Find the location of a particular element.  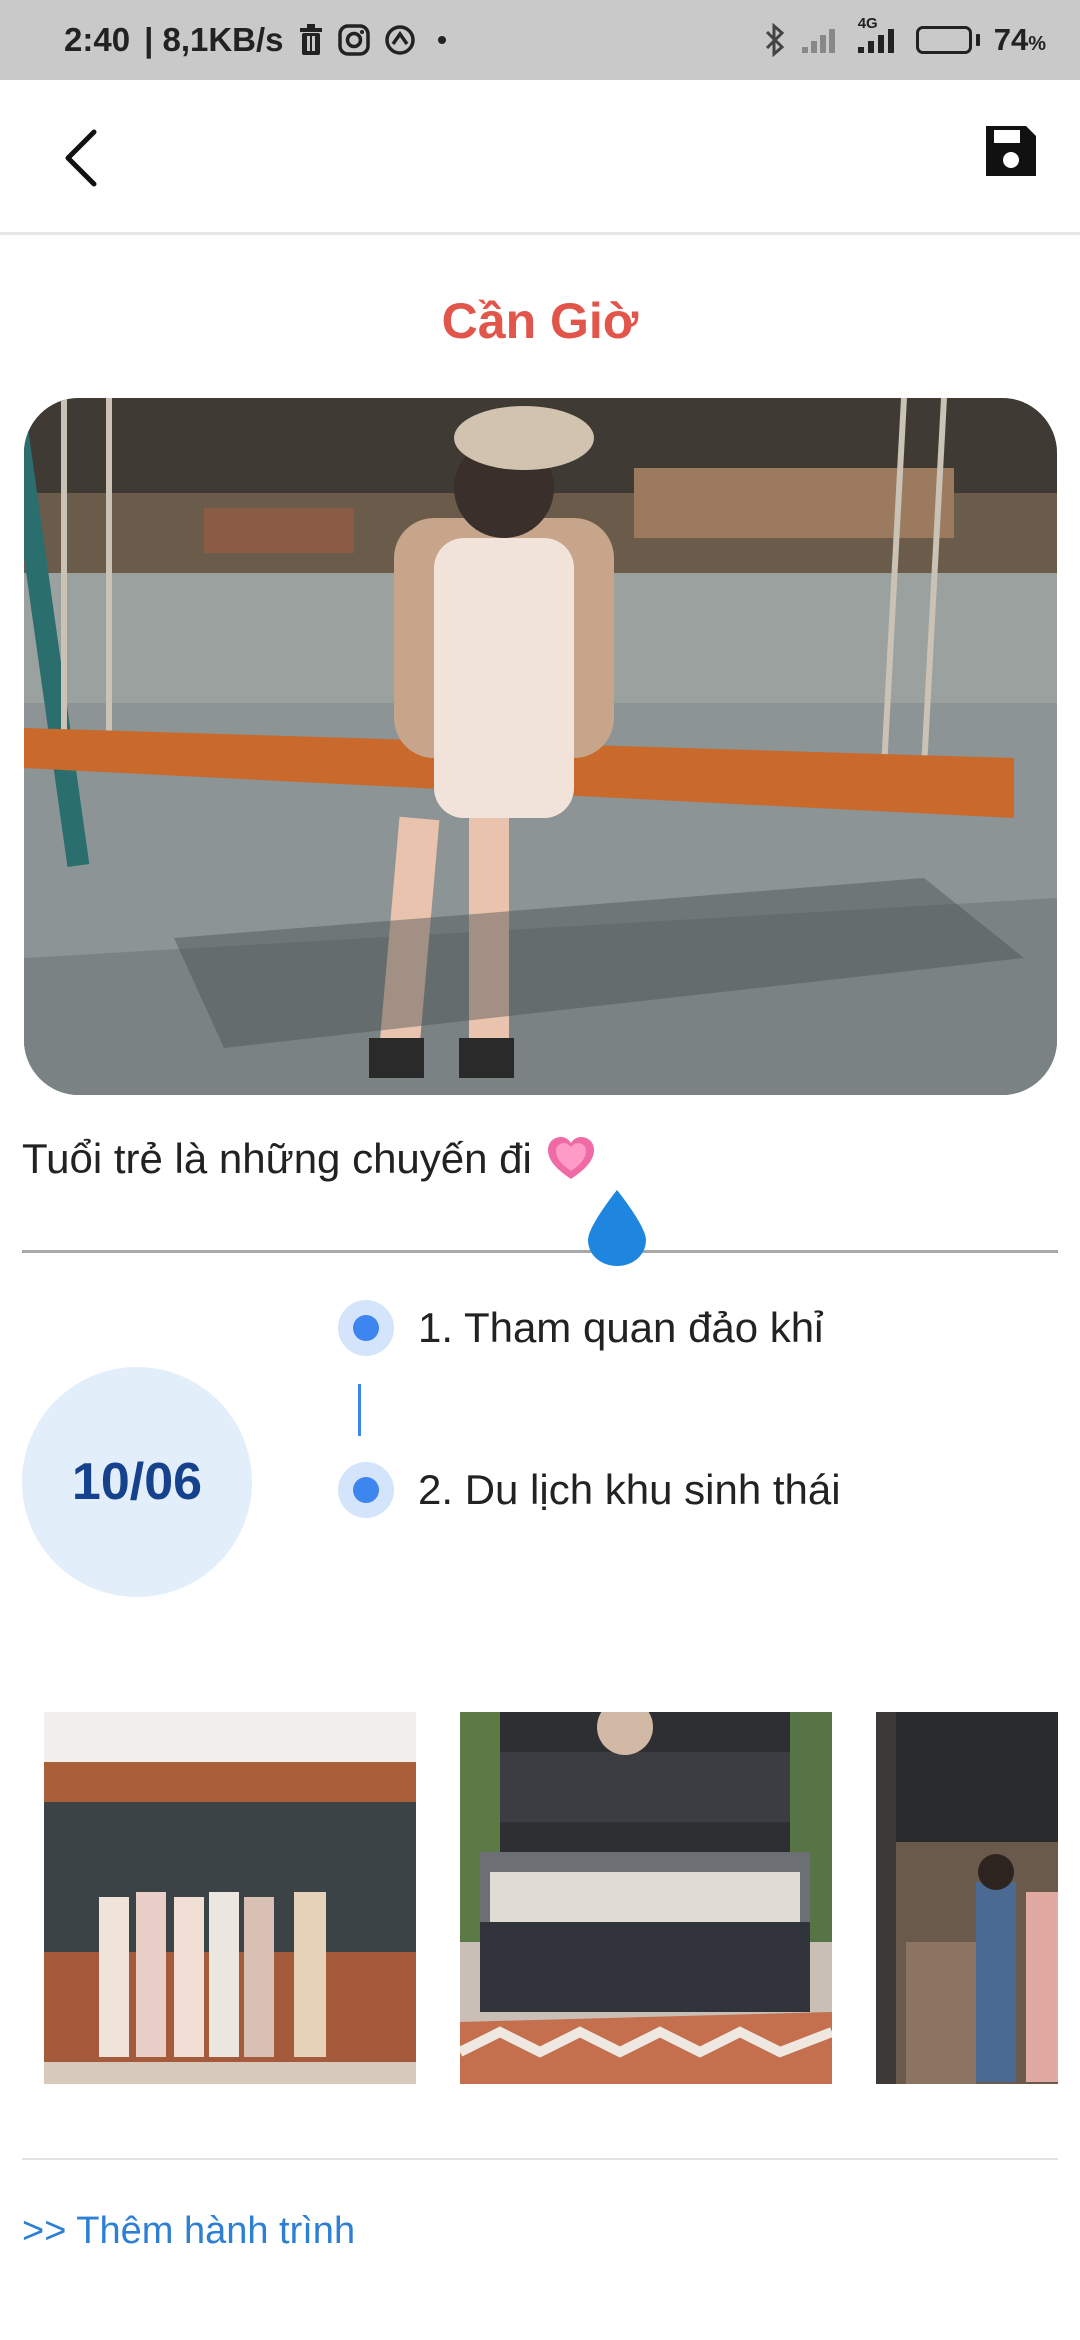

date-text: 10/06 is located at coordinates (137, 1482).